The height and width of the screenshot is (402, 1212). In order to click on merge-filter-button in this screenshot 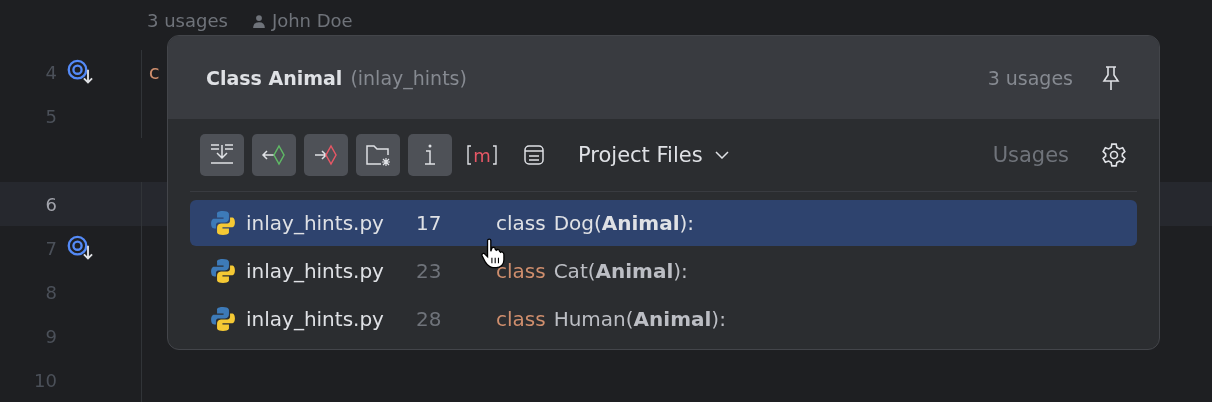, I will do `click(222, 155)`.